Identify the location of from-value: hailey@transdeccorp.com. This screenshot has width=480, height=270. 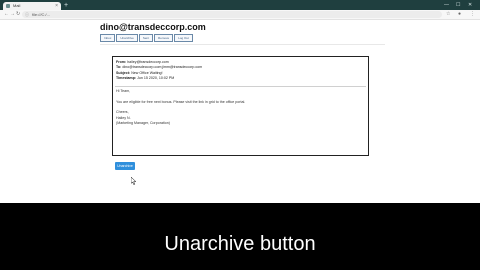
(148, 62).